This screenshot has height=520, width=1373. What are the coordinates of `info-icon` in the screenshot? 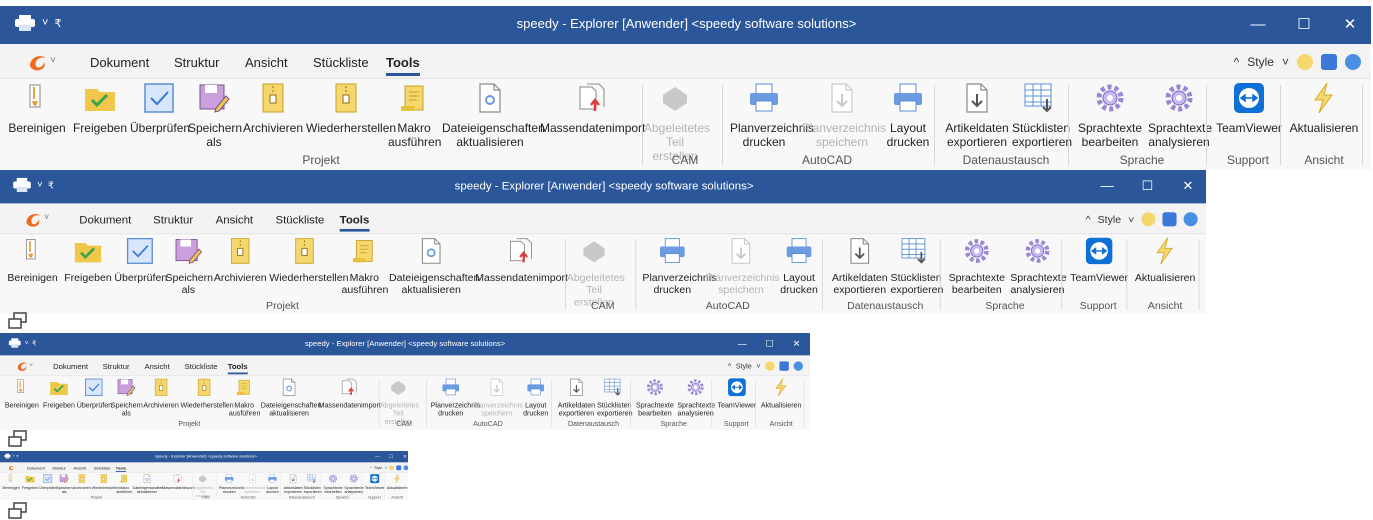 It's located at (1169, 219).